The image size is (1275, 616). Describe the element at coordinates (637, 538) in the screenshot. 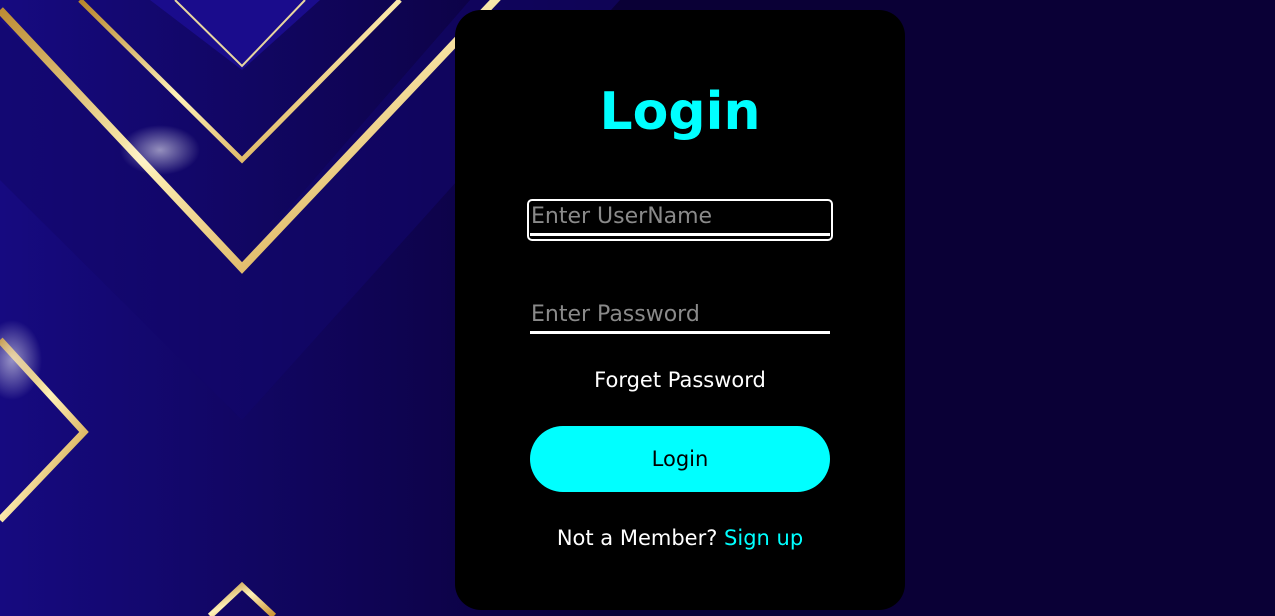

I see `signup-prompt: Not a Member?` at that location.